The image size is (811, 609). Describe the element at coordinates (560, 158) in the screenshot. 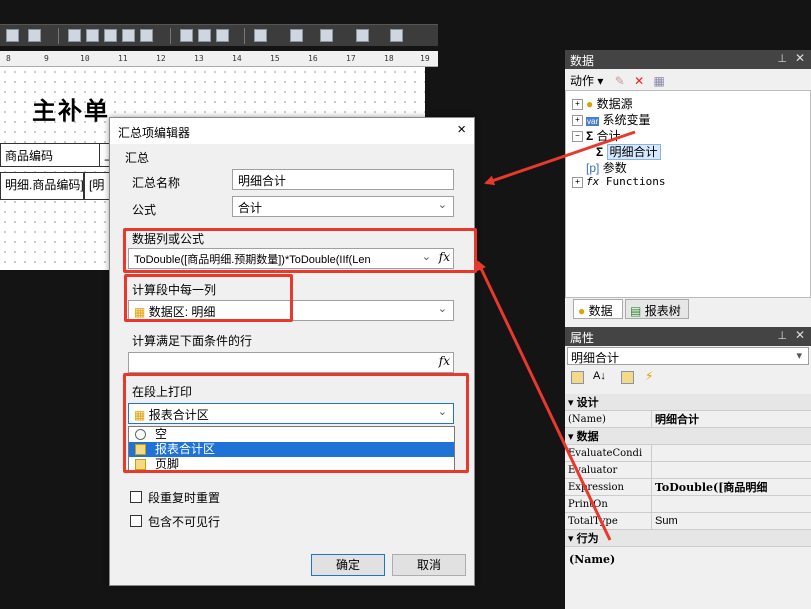

I see `arrow-to-name` at that location.